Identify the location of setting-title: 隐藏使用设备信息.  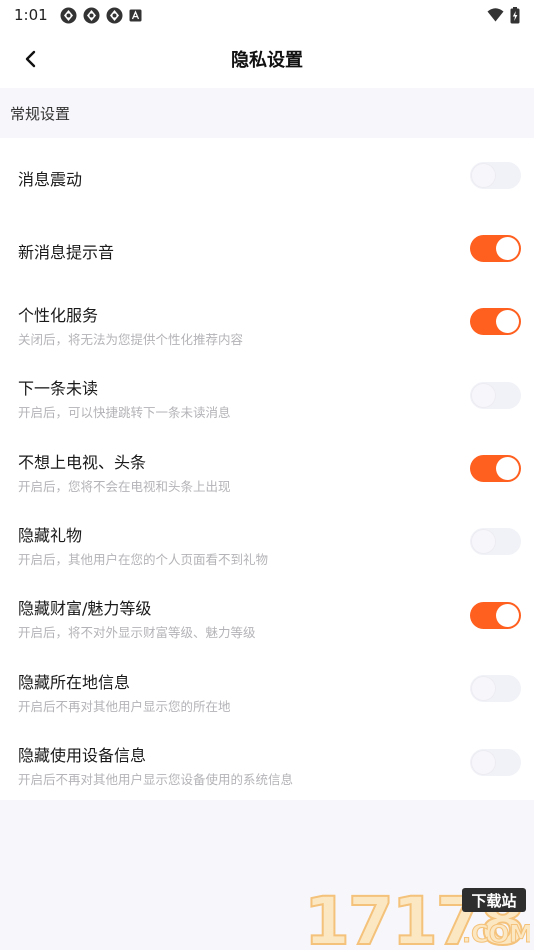
(82, 755).